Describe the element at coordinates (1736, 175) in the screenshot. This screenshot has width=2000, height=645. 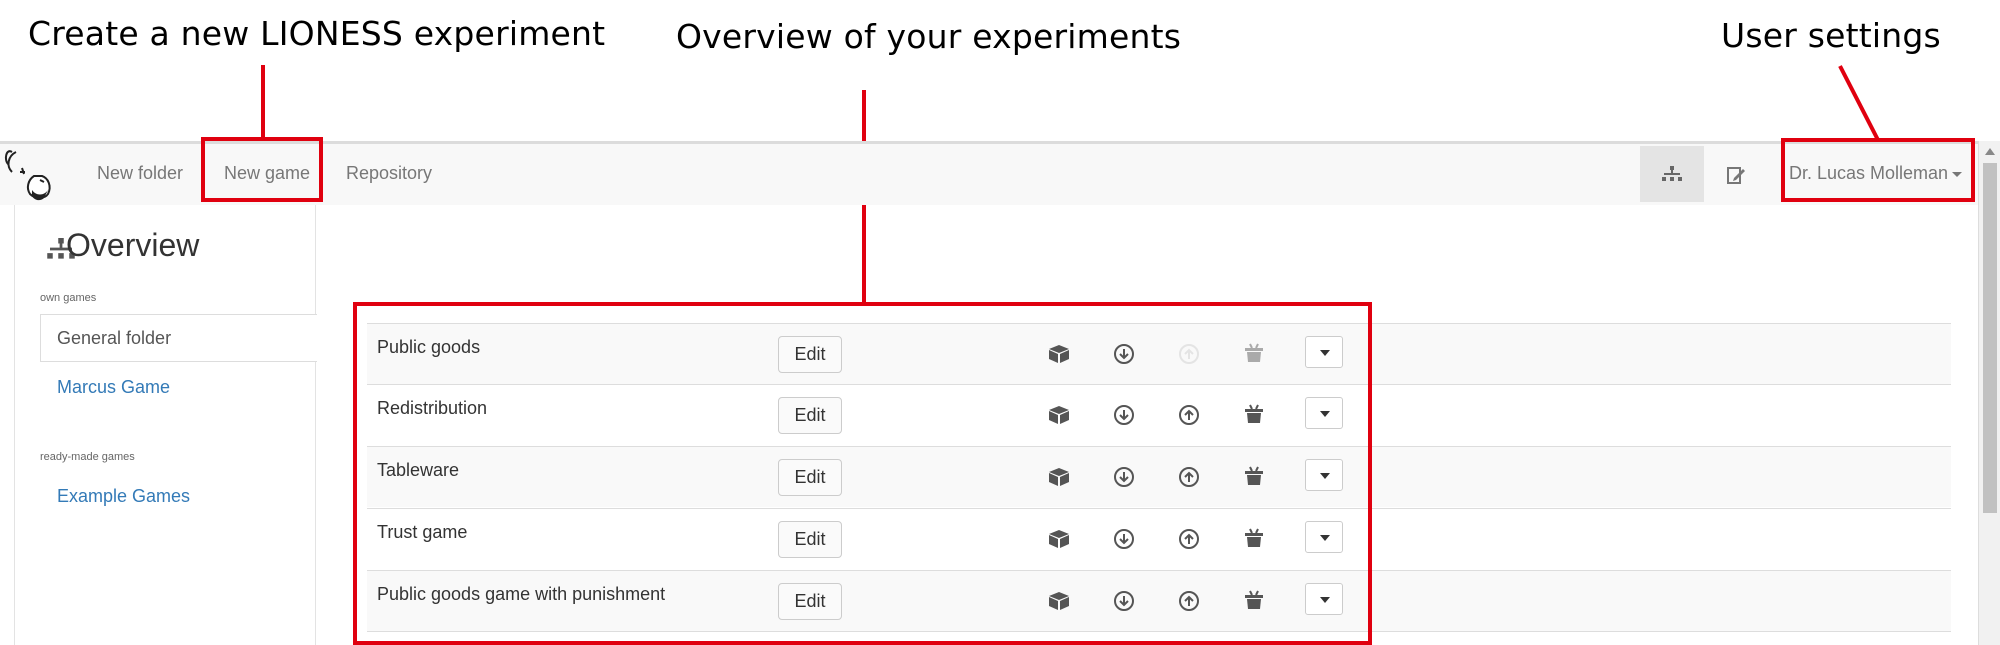
I see `edit-note-icon` at that location.